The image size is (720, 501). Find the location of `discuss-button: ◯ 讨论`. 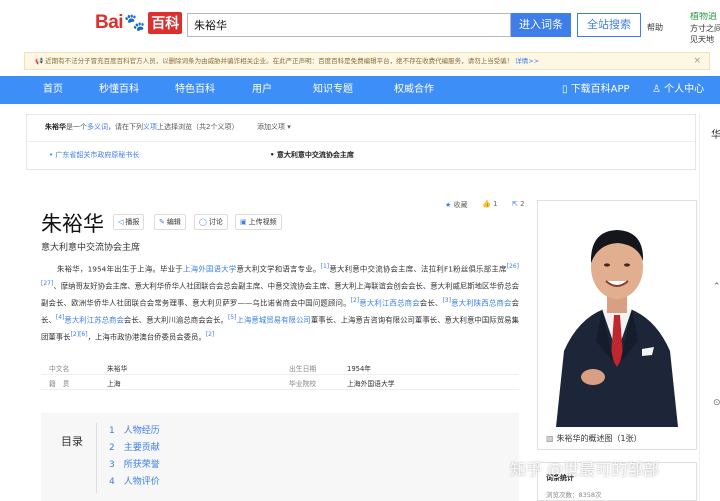

discuss-button: ◯ 讨论 is located at coordinates (211, 222).